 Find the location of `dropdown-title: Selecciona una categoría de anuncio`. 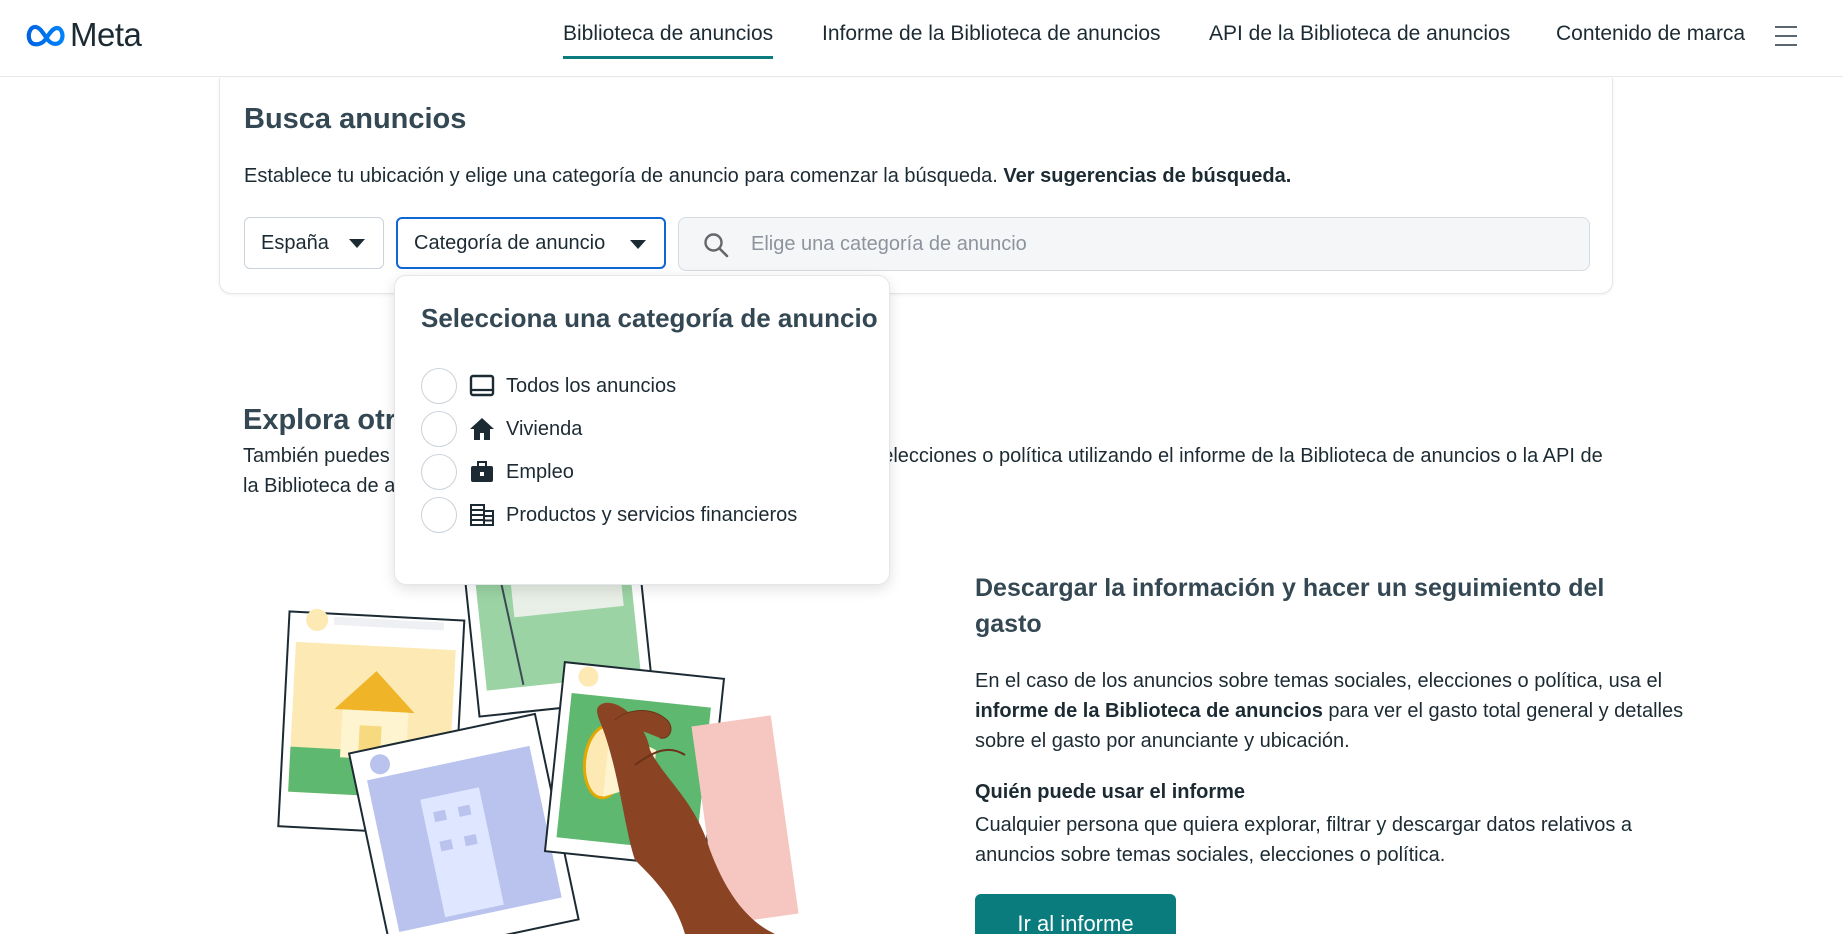

dropdown-title: Selecciona una categoría de anuncio is located at coordinates (649, 318).